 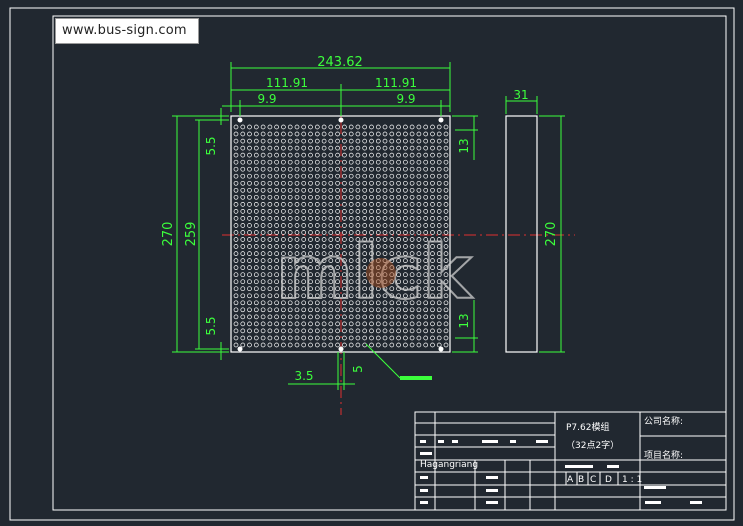 What do you see at coordinates (521, 234) in the screenshot?
I see `side-view-outline` at bounding box center [521, 234].